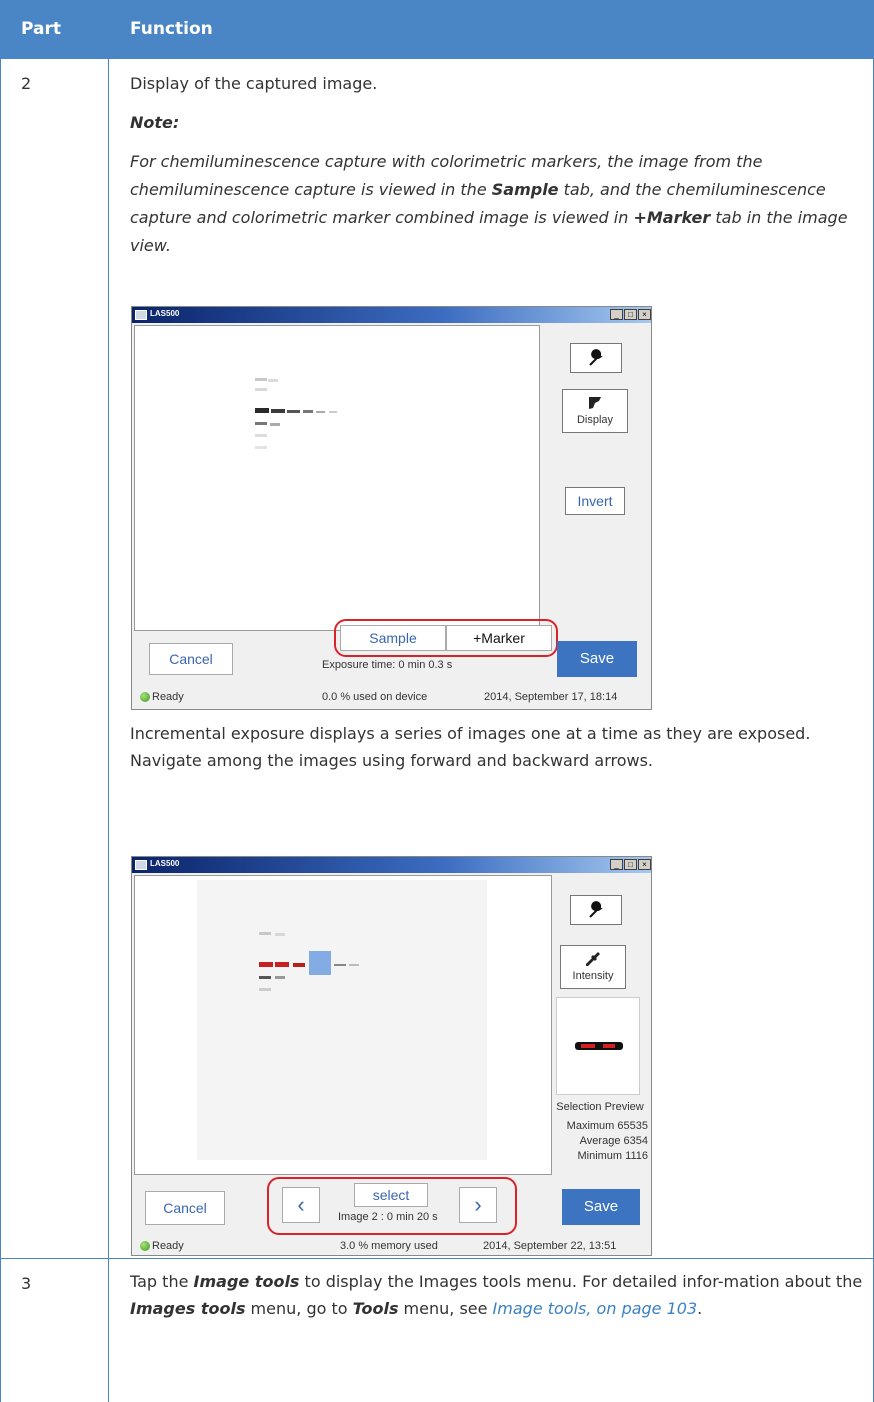 The width and height of the screenshot is (874, 1402). Describe the element at coordinates (551, 697) in the screenshot. I see `date-time: 2014, September 17, 18:14` at that location.